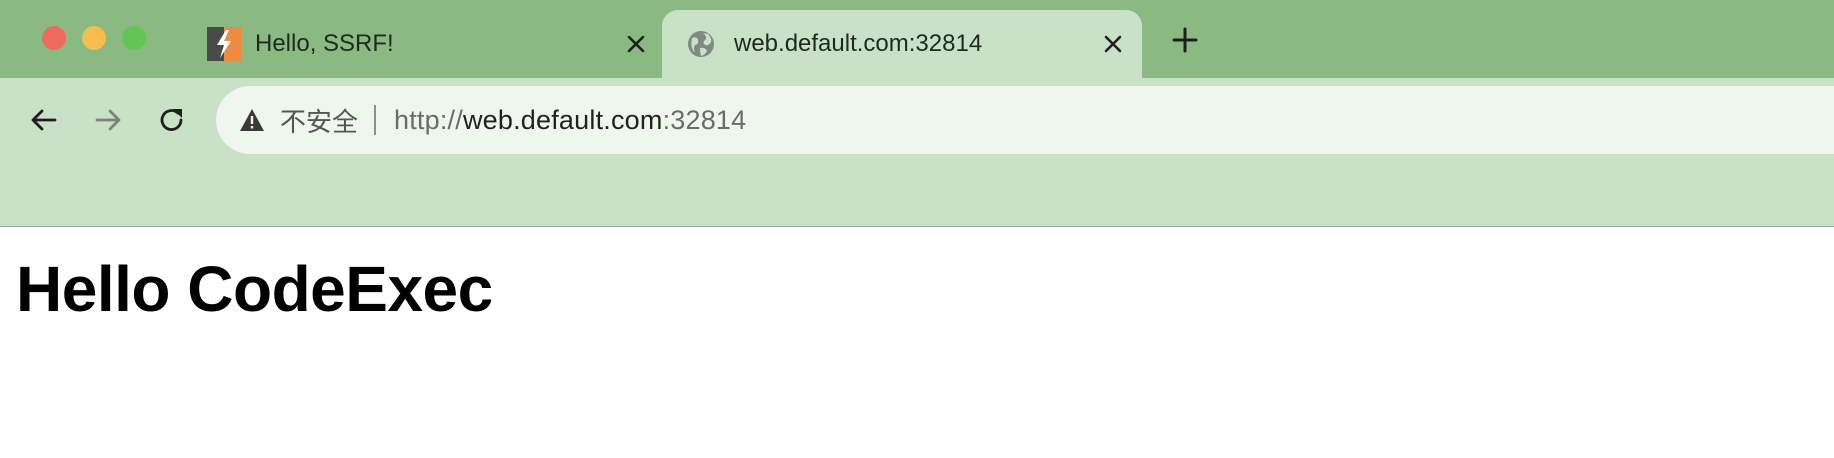 Image resolution: width=1834 pixels, height=458 pixels. I want to click on warning-triangle-icon, so click(252, 120).